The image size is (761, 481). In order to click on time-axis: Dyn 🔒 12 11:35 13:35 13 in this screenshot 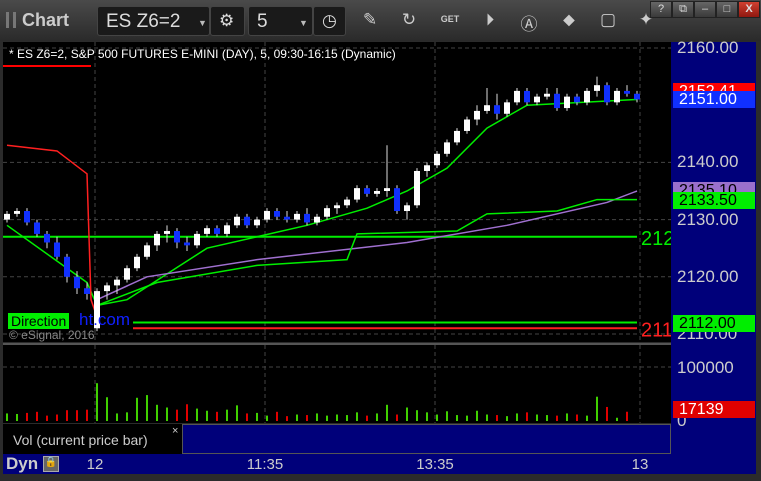, I will do `click(379, 464)`.